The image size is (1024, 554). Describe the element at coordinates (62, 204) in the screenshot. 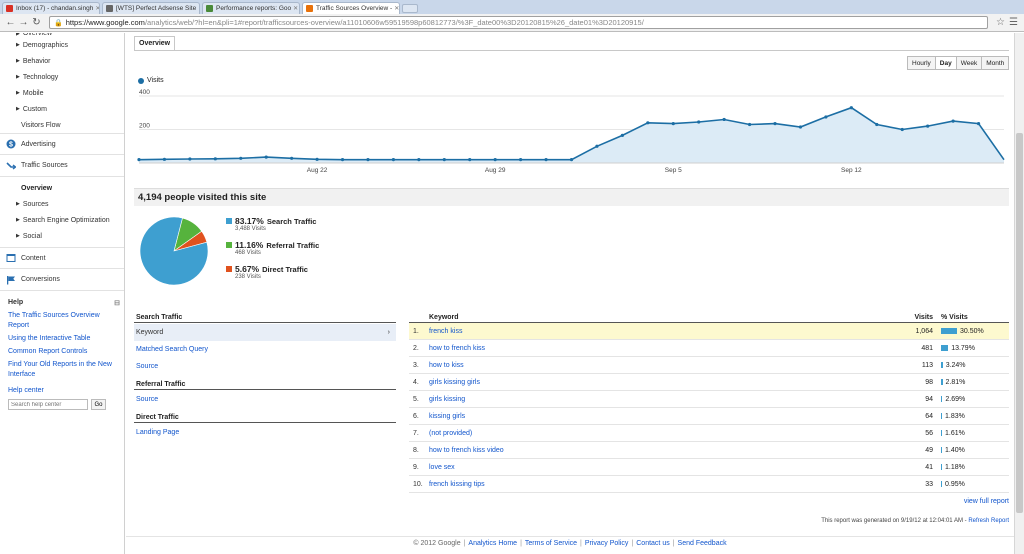

I see `sidebar-traffic-item: ▶ Sources` at that location.